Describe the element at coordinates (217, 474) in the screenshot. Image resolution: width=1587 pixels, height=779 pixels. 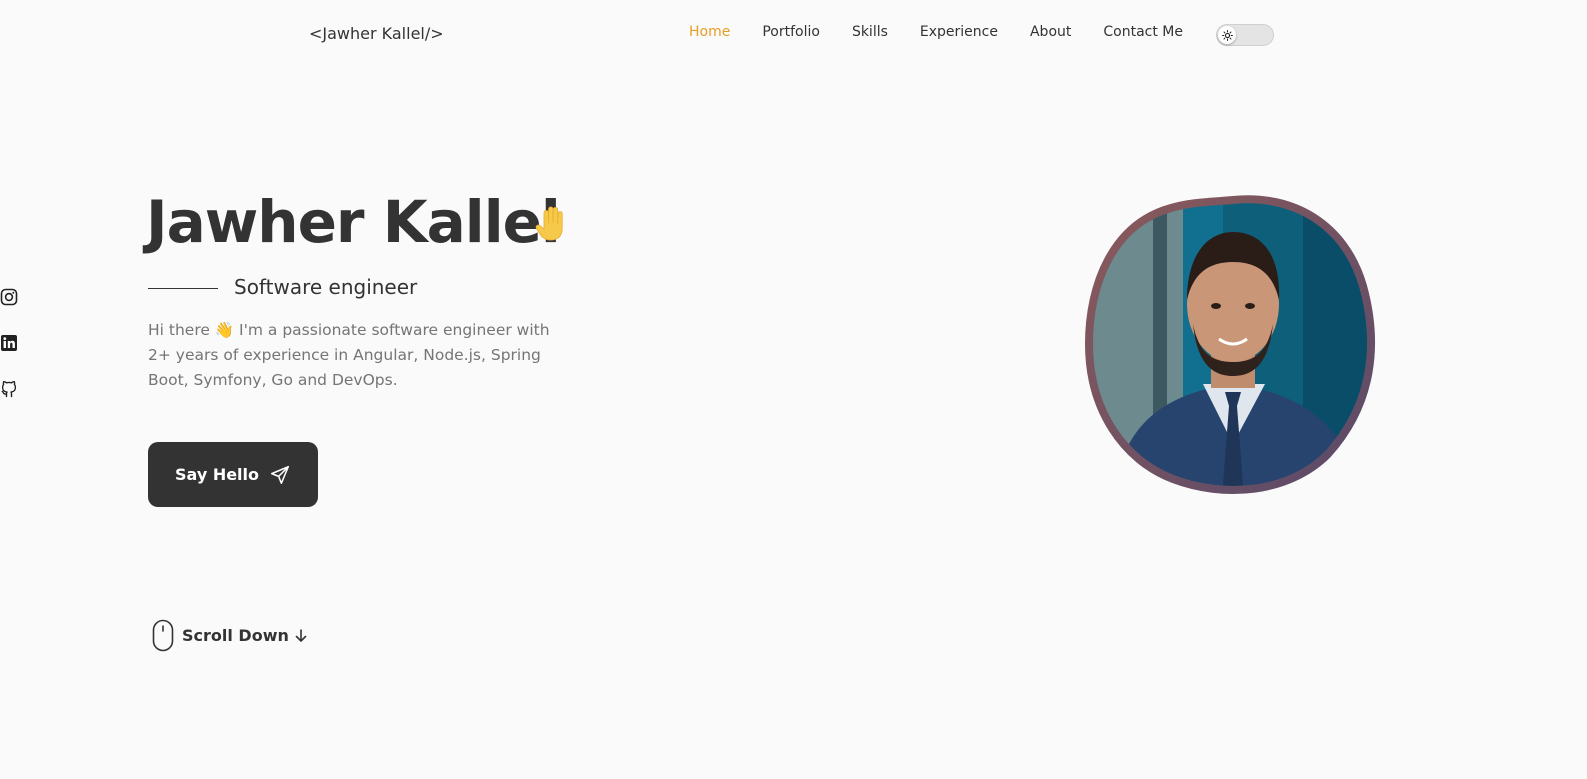
I see `say-hello-label: Say Hello` at that location.